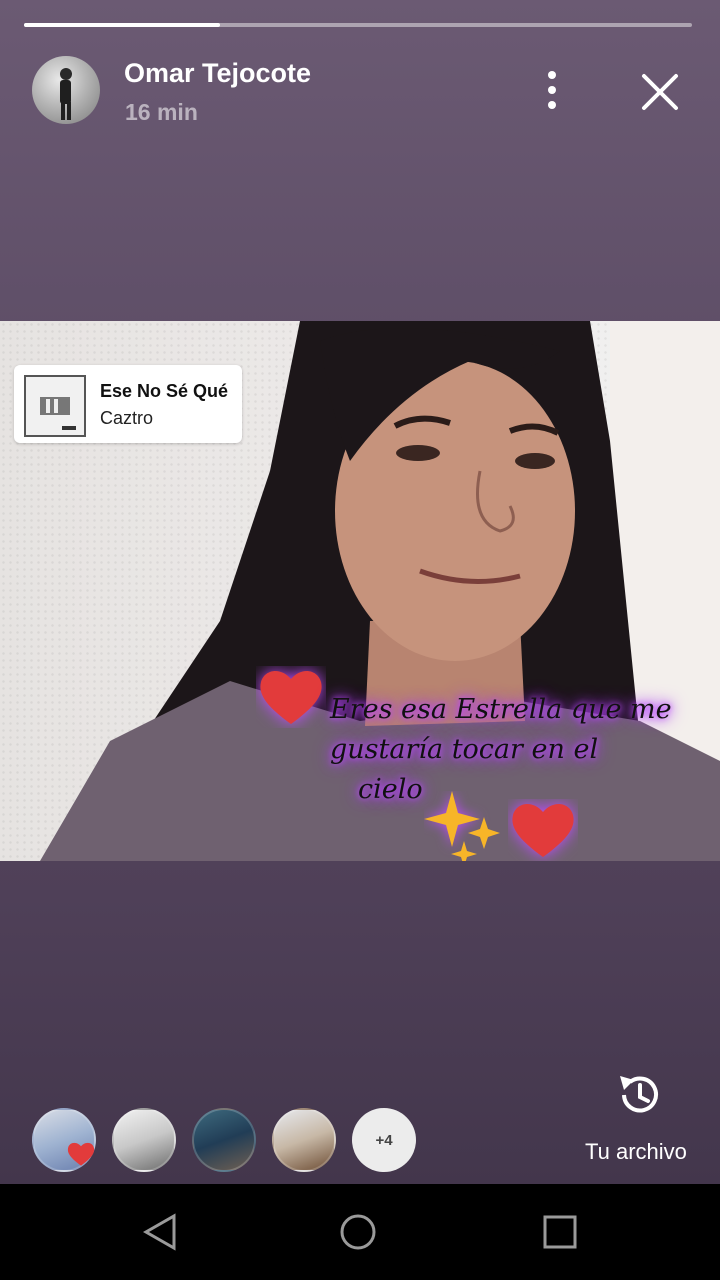  Describe the element at coordinates (122, 25) in the screenshot. I see `story-progress-fill` at that location.